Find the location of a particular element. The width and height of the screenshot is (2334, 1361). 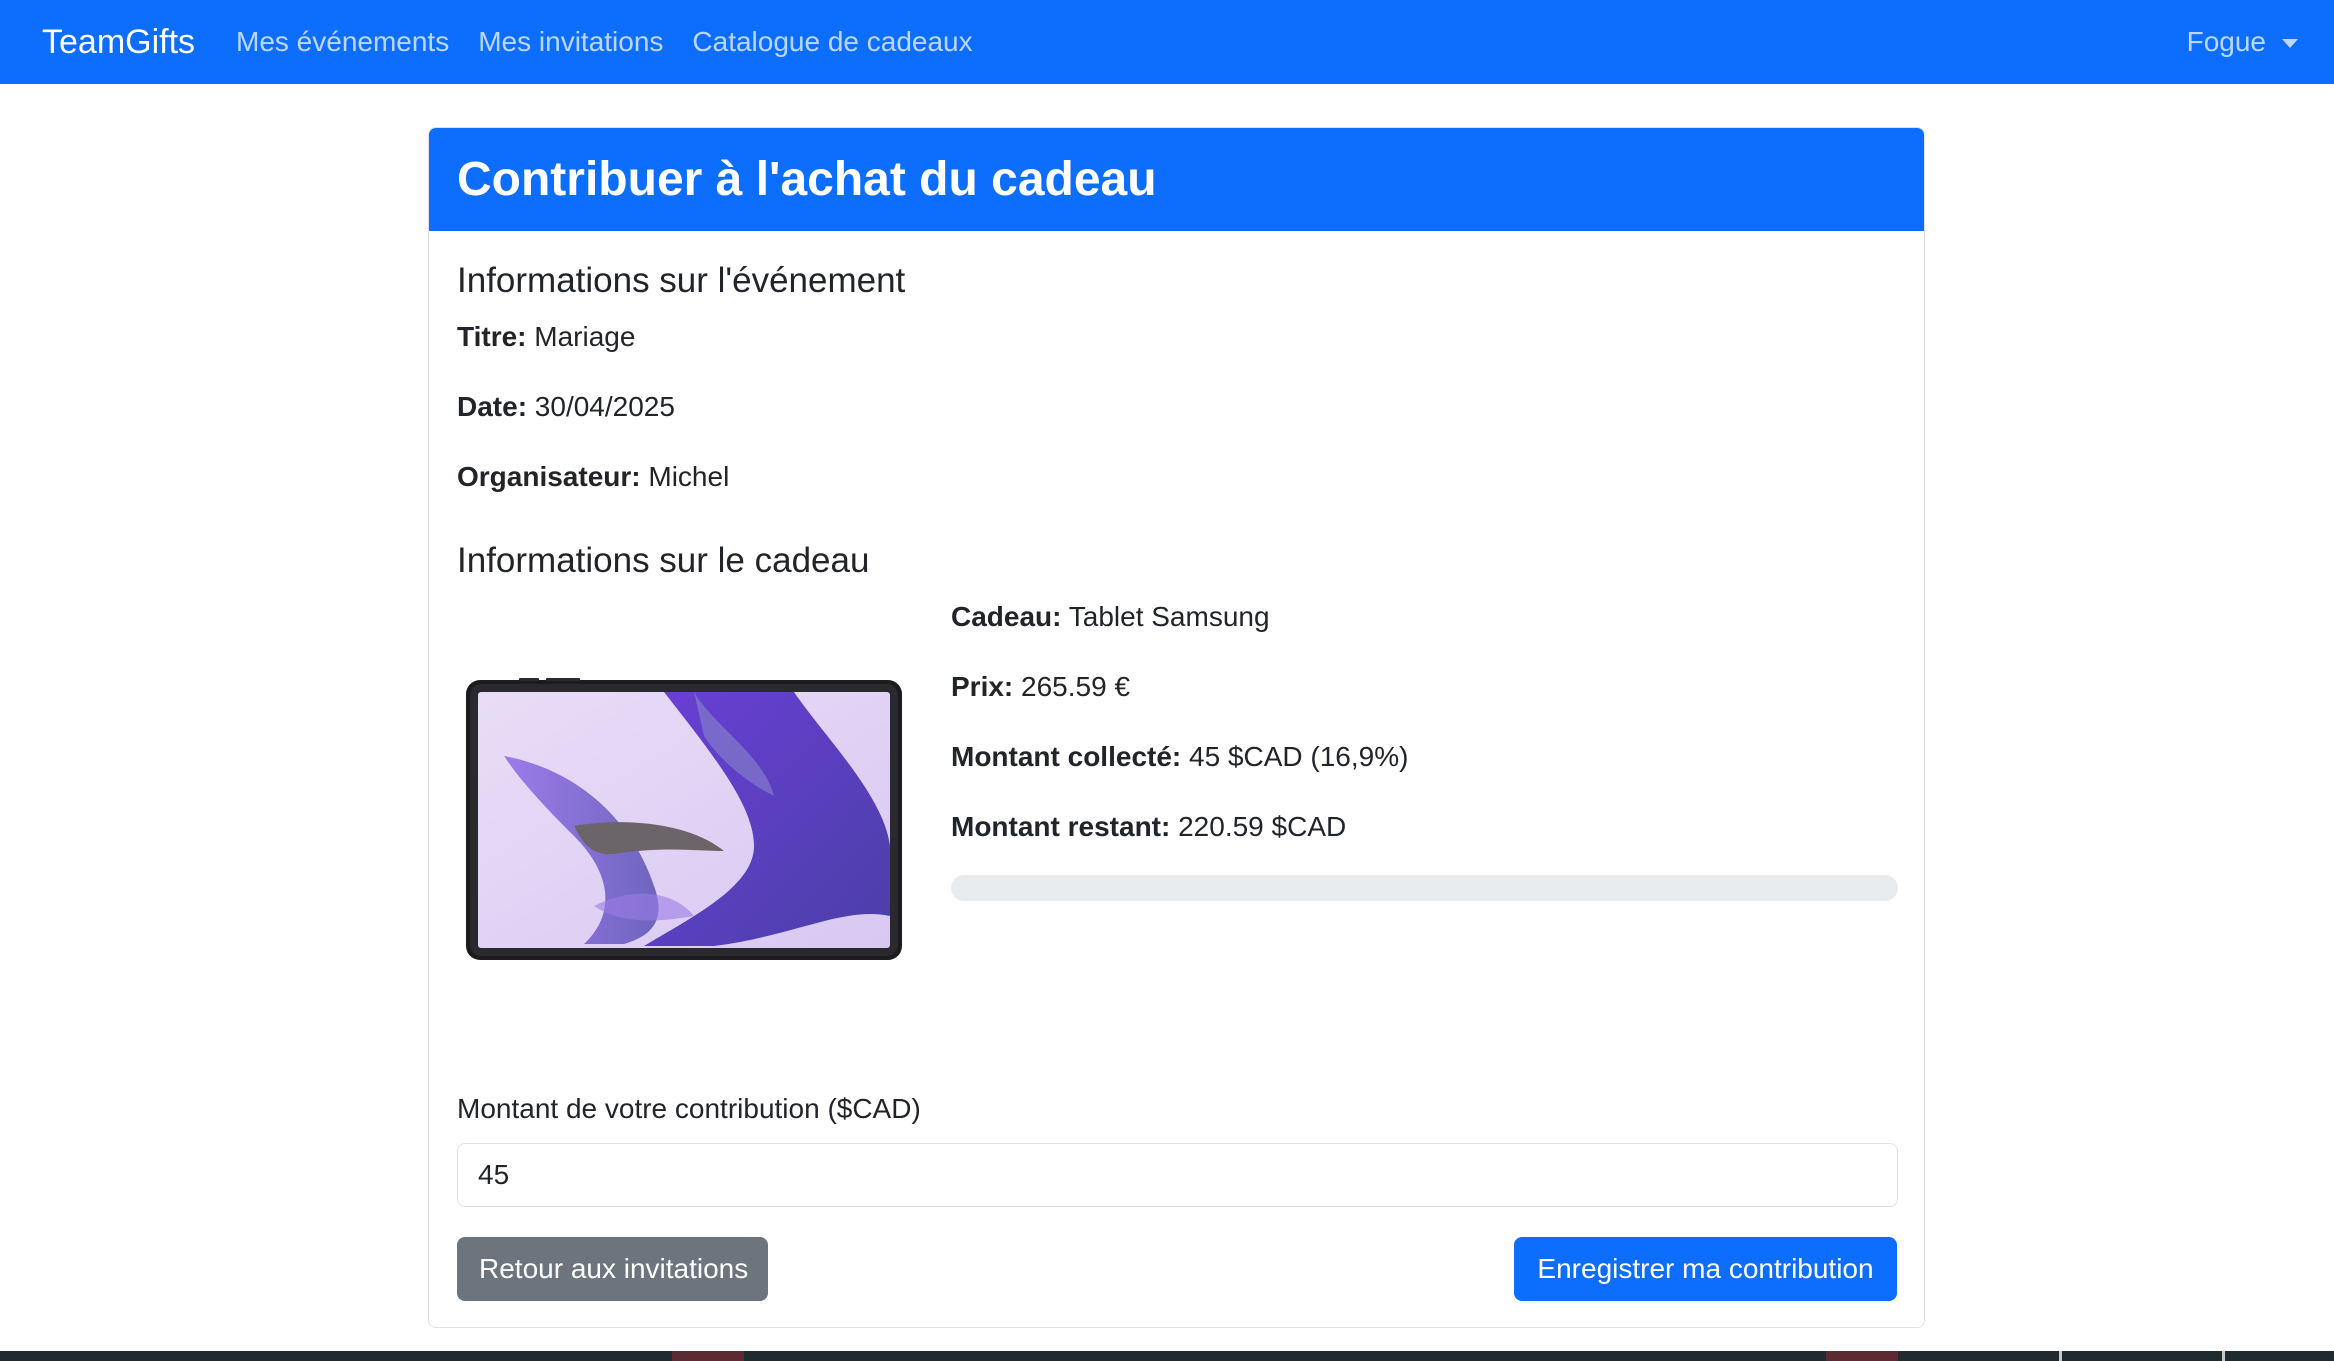

collected-amount-line: Montant collecté: 45 $CAD (16,9%) is located at coordinates (1179, 757).